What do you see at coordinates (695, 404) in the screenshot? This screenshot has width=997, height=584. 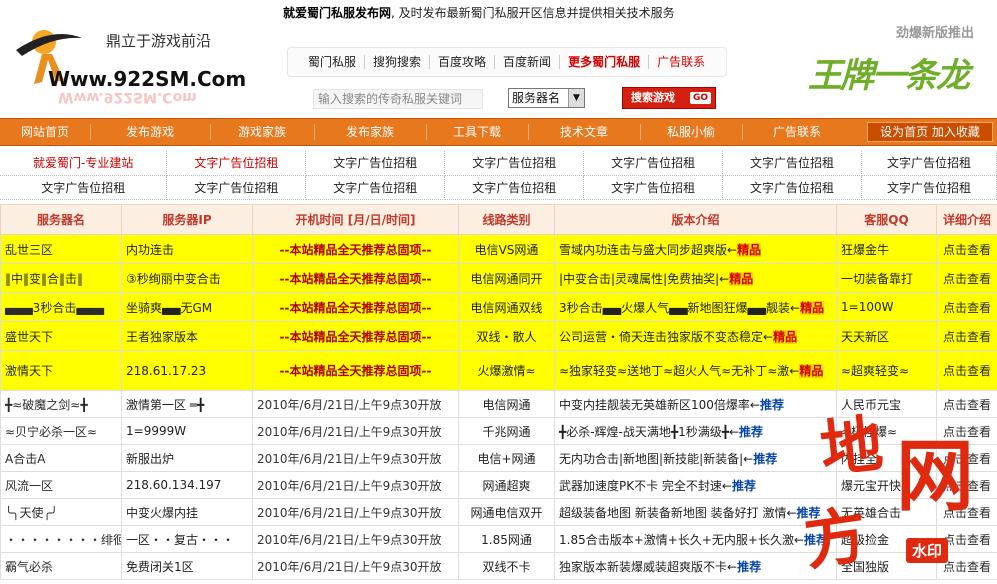 I see `version-intro: 中变内挂靓装无英雄新区100倍爆率←推荐` at bounding box center [695, 404].